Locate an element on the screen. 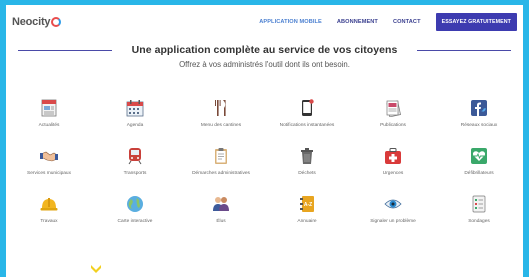  feature-label: Élus is located at coordinates (221, 221).